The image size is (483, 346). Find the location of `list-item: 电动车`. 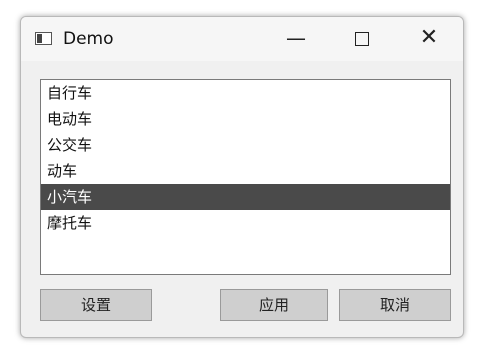

list-item: 电动车 is located at coordinates (245, 119).